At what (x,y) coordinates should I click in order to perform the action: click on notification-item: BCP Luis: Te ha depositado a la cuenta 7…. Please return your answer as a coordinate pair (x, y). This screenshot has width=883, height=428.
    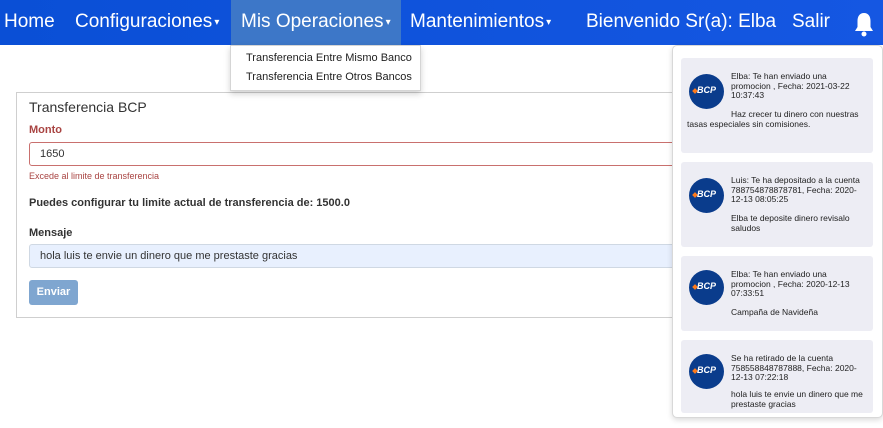
    Looking at the image, I should click on (777, 204).